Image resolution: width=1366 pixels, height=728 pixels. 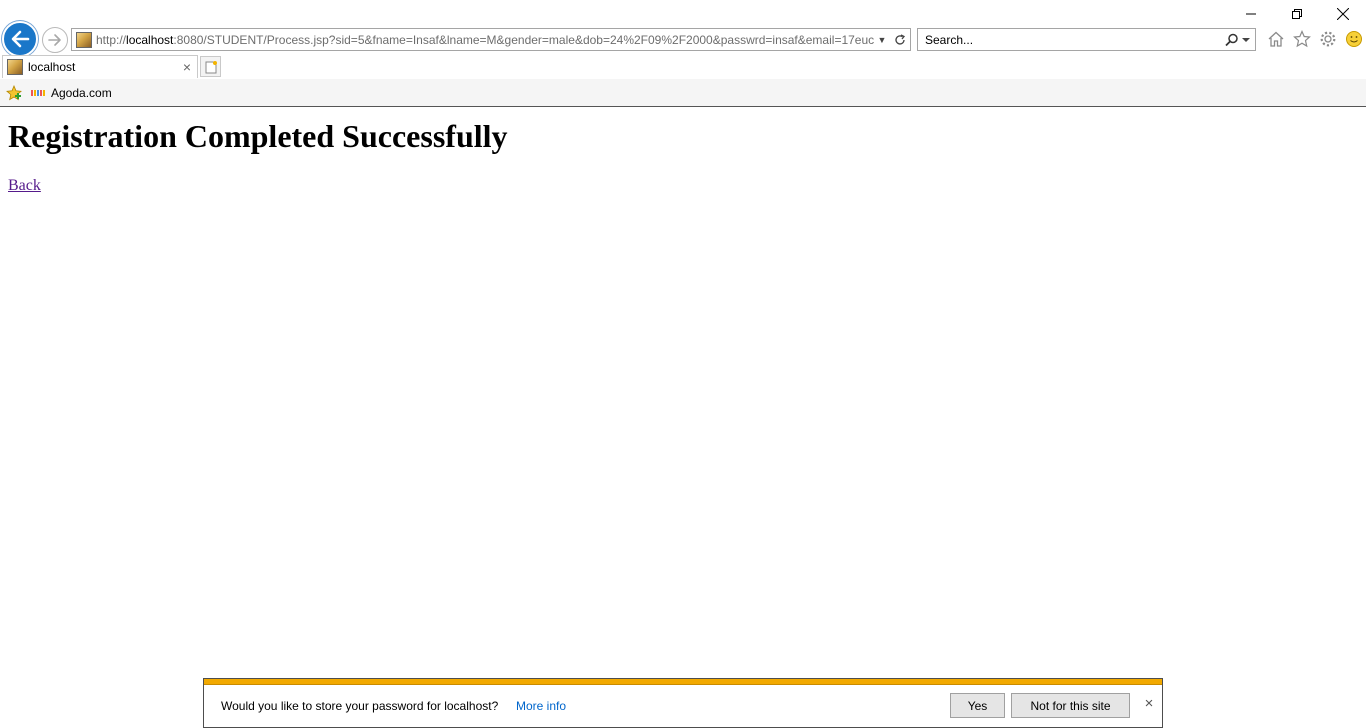 What do you see at coordinates (38, 92) in the screenshot?
I see `agoda-logo-icon` at bounding box center [38, 92].